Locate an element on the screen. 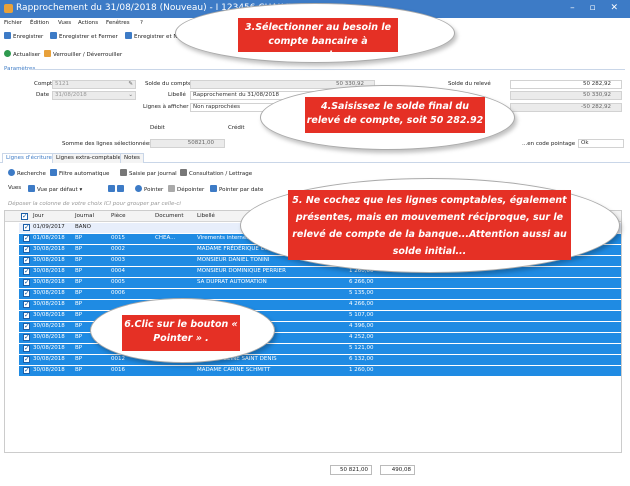 The width and height of the screenshot is (630, 486). compte-field: 5121 ✎ is located at coordinates (94, 84).